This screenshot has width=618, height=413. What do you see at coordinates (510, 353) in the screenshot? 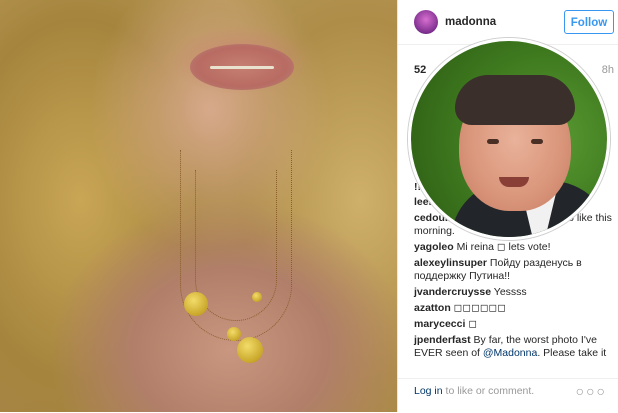
I see `comment-mention: @Madonna` at bounding box center [510, 353].